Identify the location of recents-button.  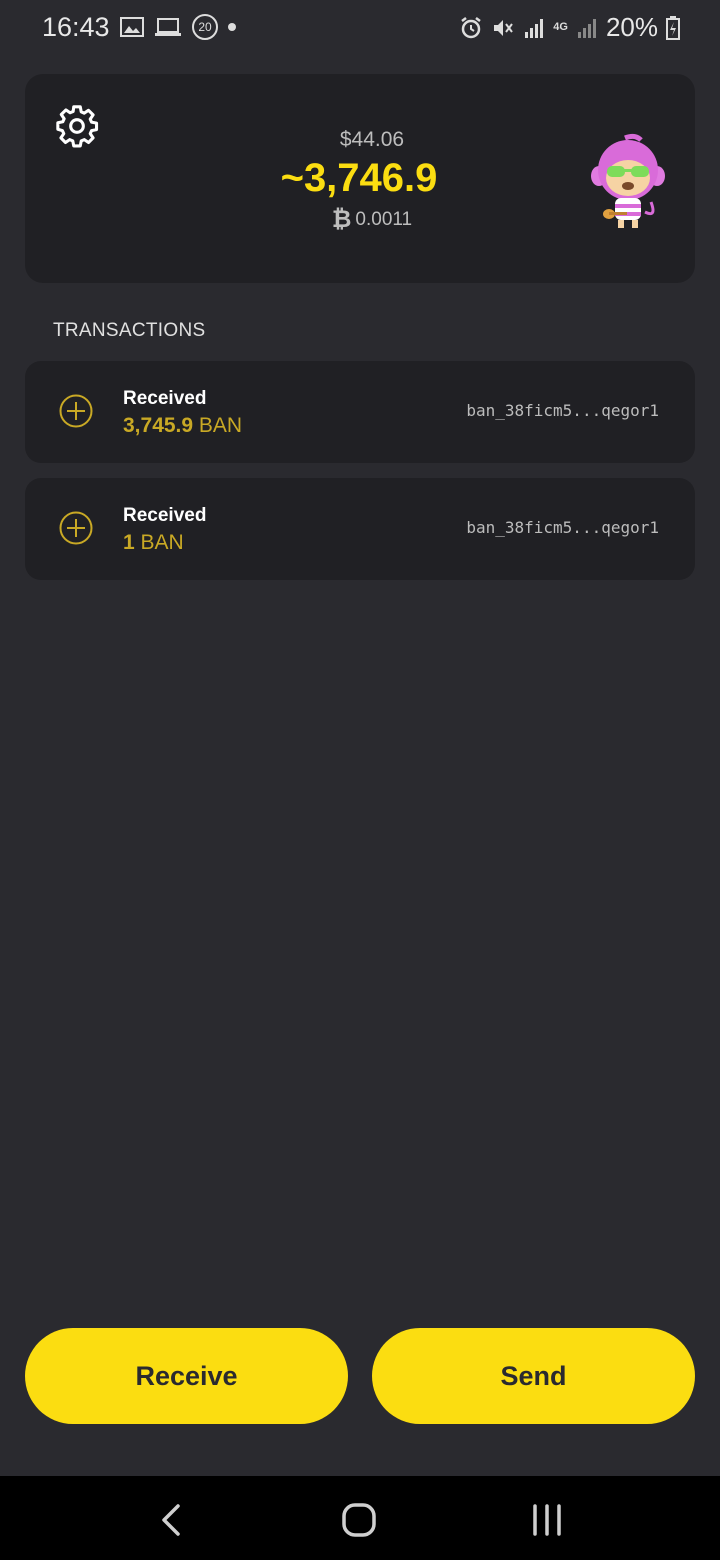
(547, 1520).